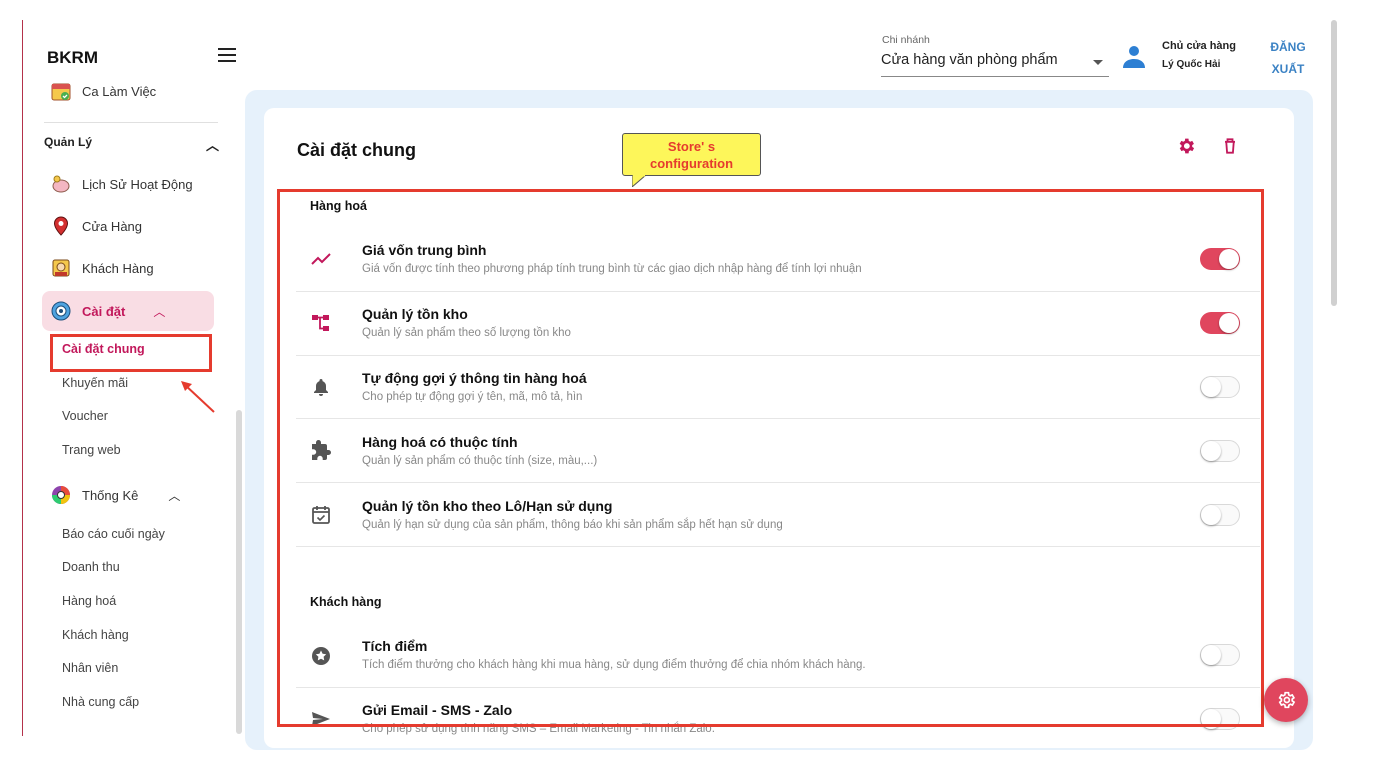 The height and width of the screenshot is (758, 1378). What do you see at coordinates (61, 268) in the screenshot?
I see `customer-icon` at bounding box center [61, 268].